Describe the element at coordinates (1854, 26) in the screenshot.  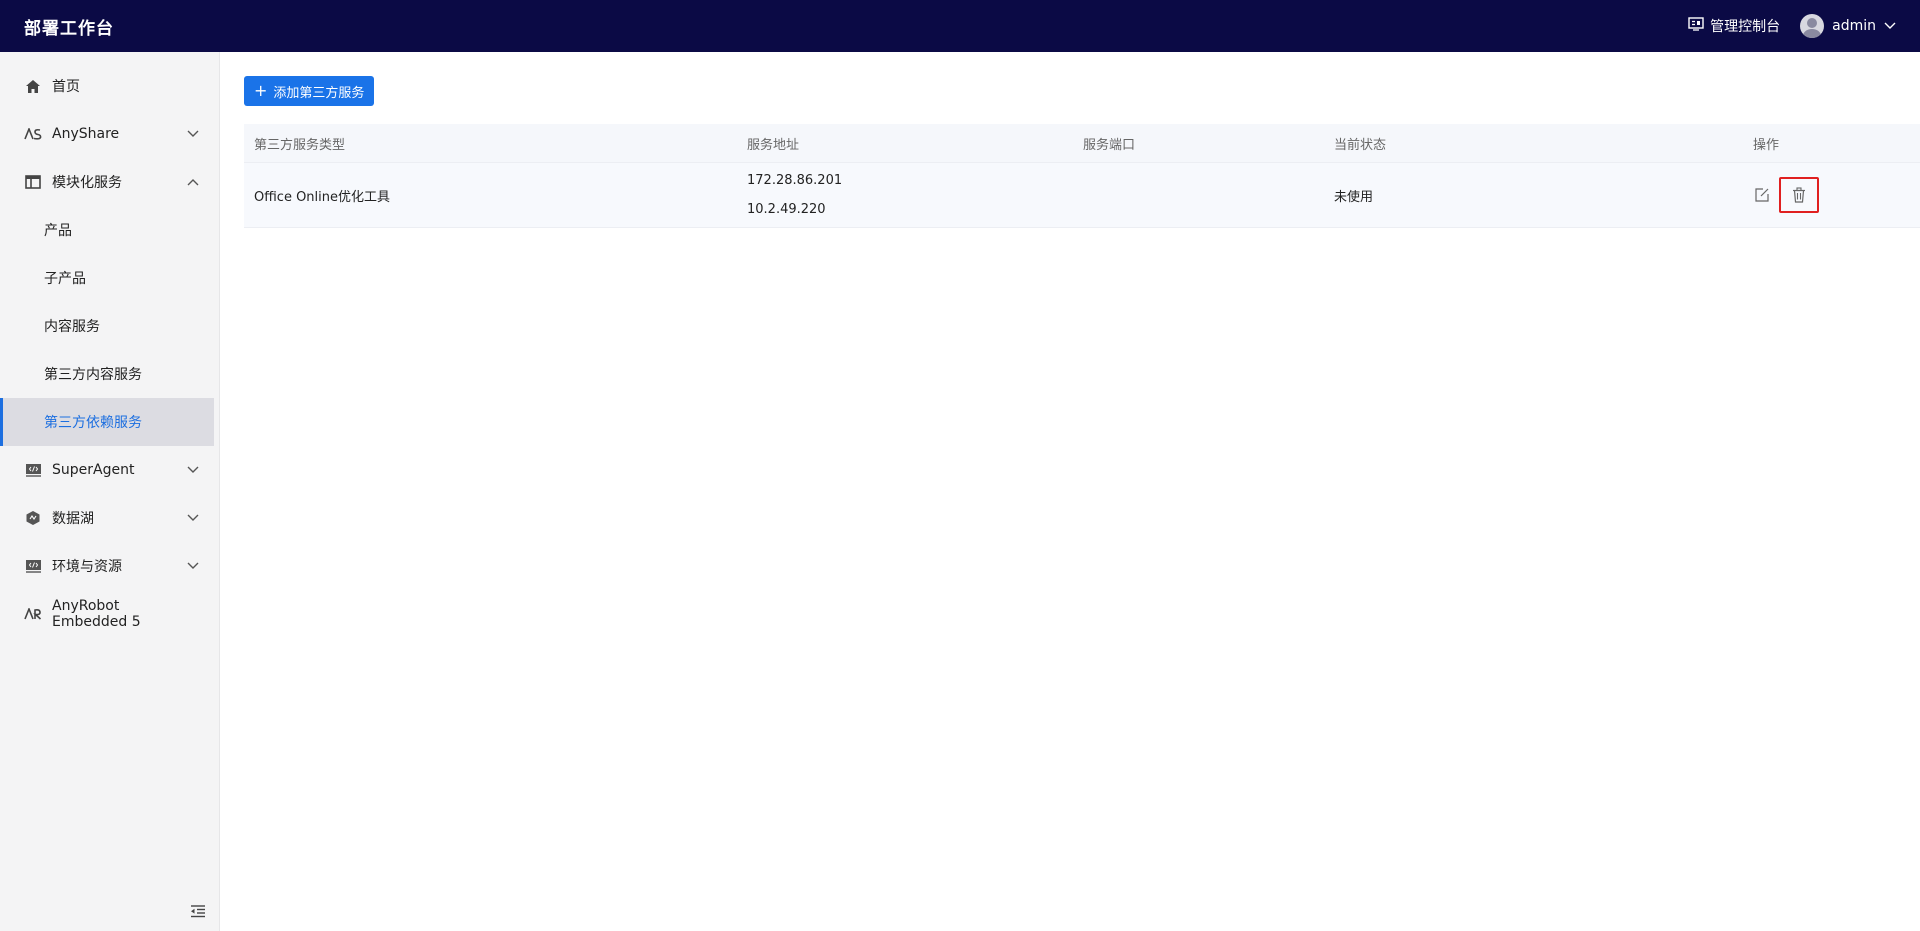
I see `username: admin` at that location.